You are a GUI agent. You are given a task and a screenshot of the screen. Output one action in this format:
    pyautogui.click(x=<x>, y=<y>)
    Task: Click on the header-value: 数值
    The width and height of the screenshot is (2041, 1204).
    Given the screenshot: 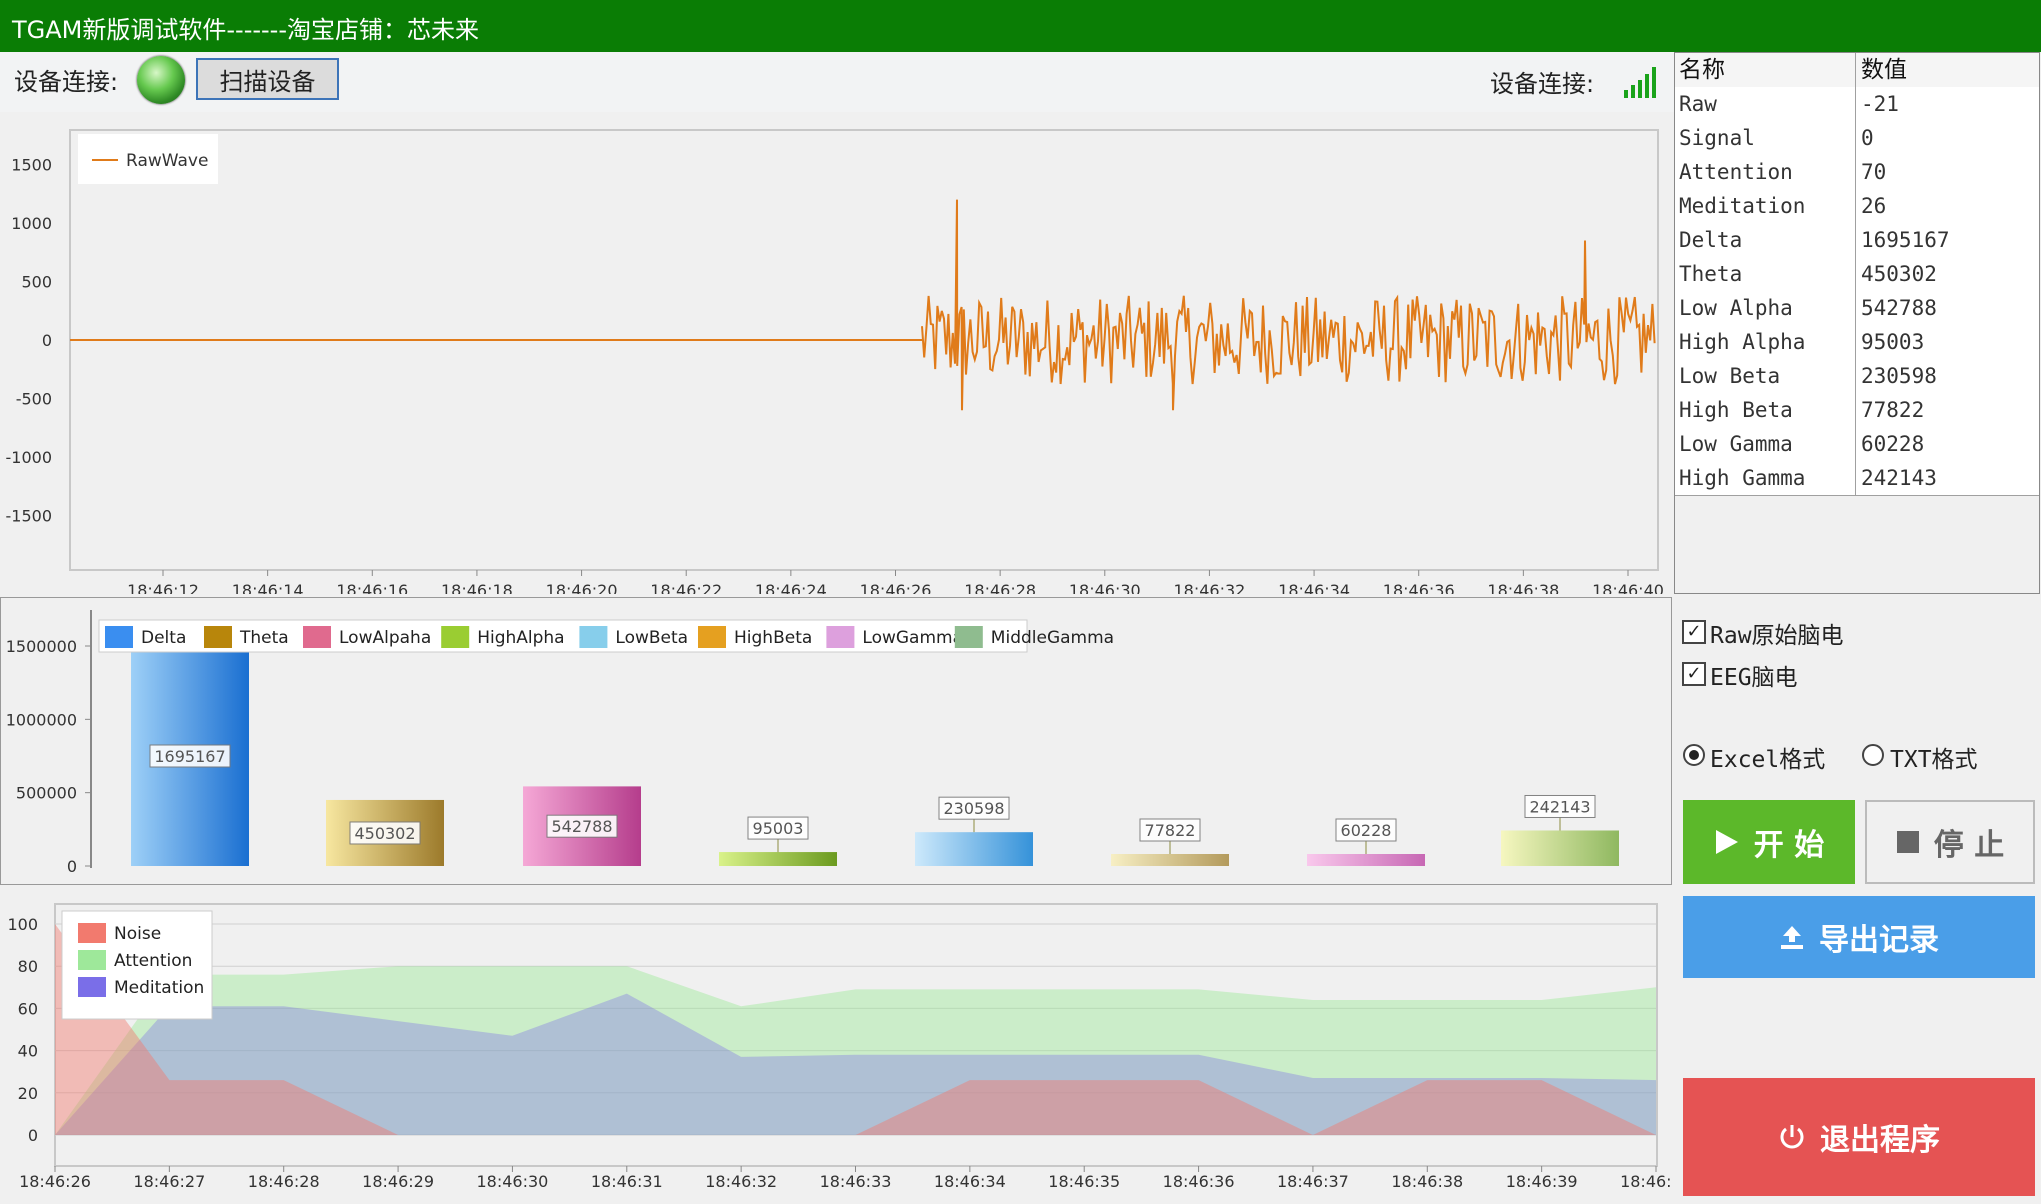 What is the action you would take?
    pyautogui.click(x=1884, y=70)
    